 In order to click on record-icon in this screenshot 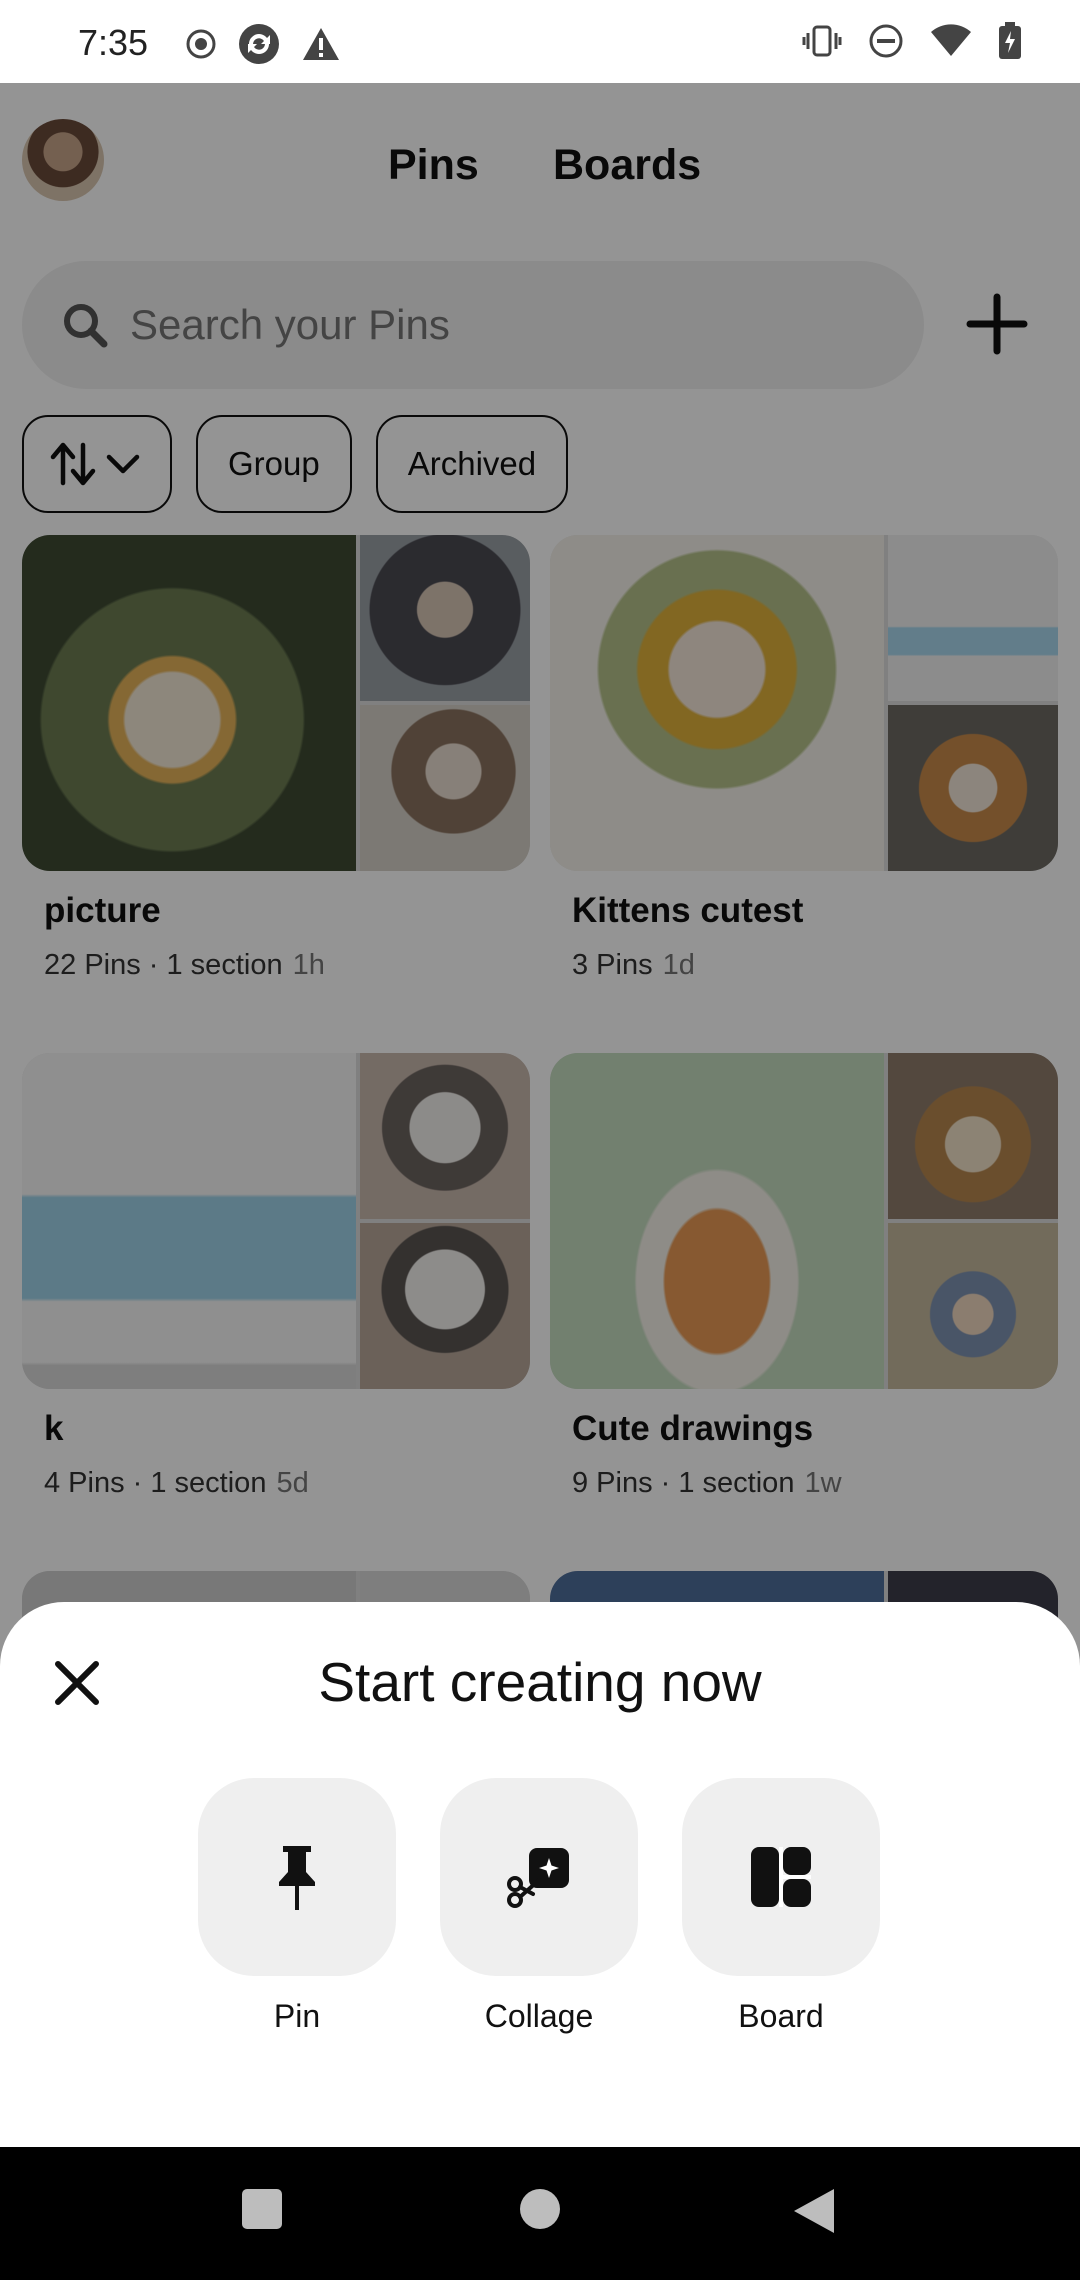, I will do `click(201, 44)`.